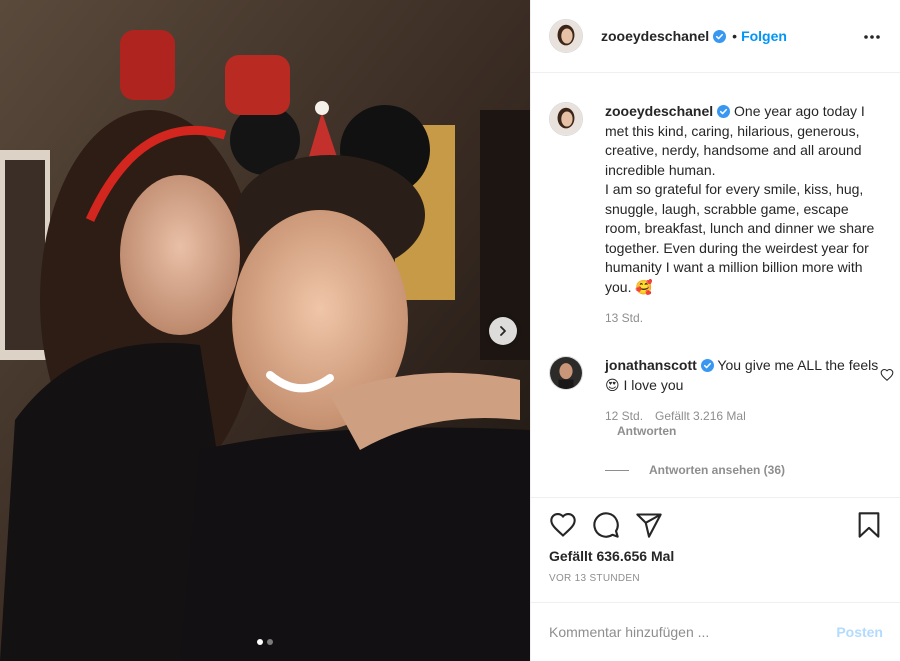  What do you see at coordinates (742, 318) in the screenshot?
I see `caption-meta: 13 Std.` at bounding box center [742, 318].